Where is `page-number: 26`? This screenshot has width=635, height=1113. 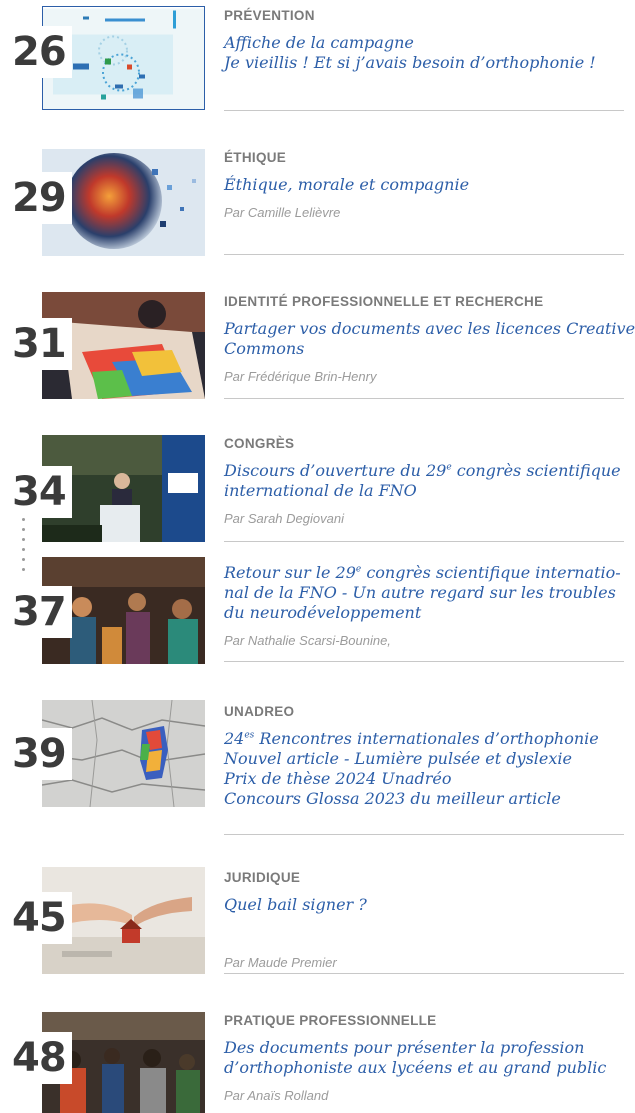 page-number: 26 is located at coordinates (39, 52).